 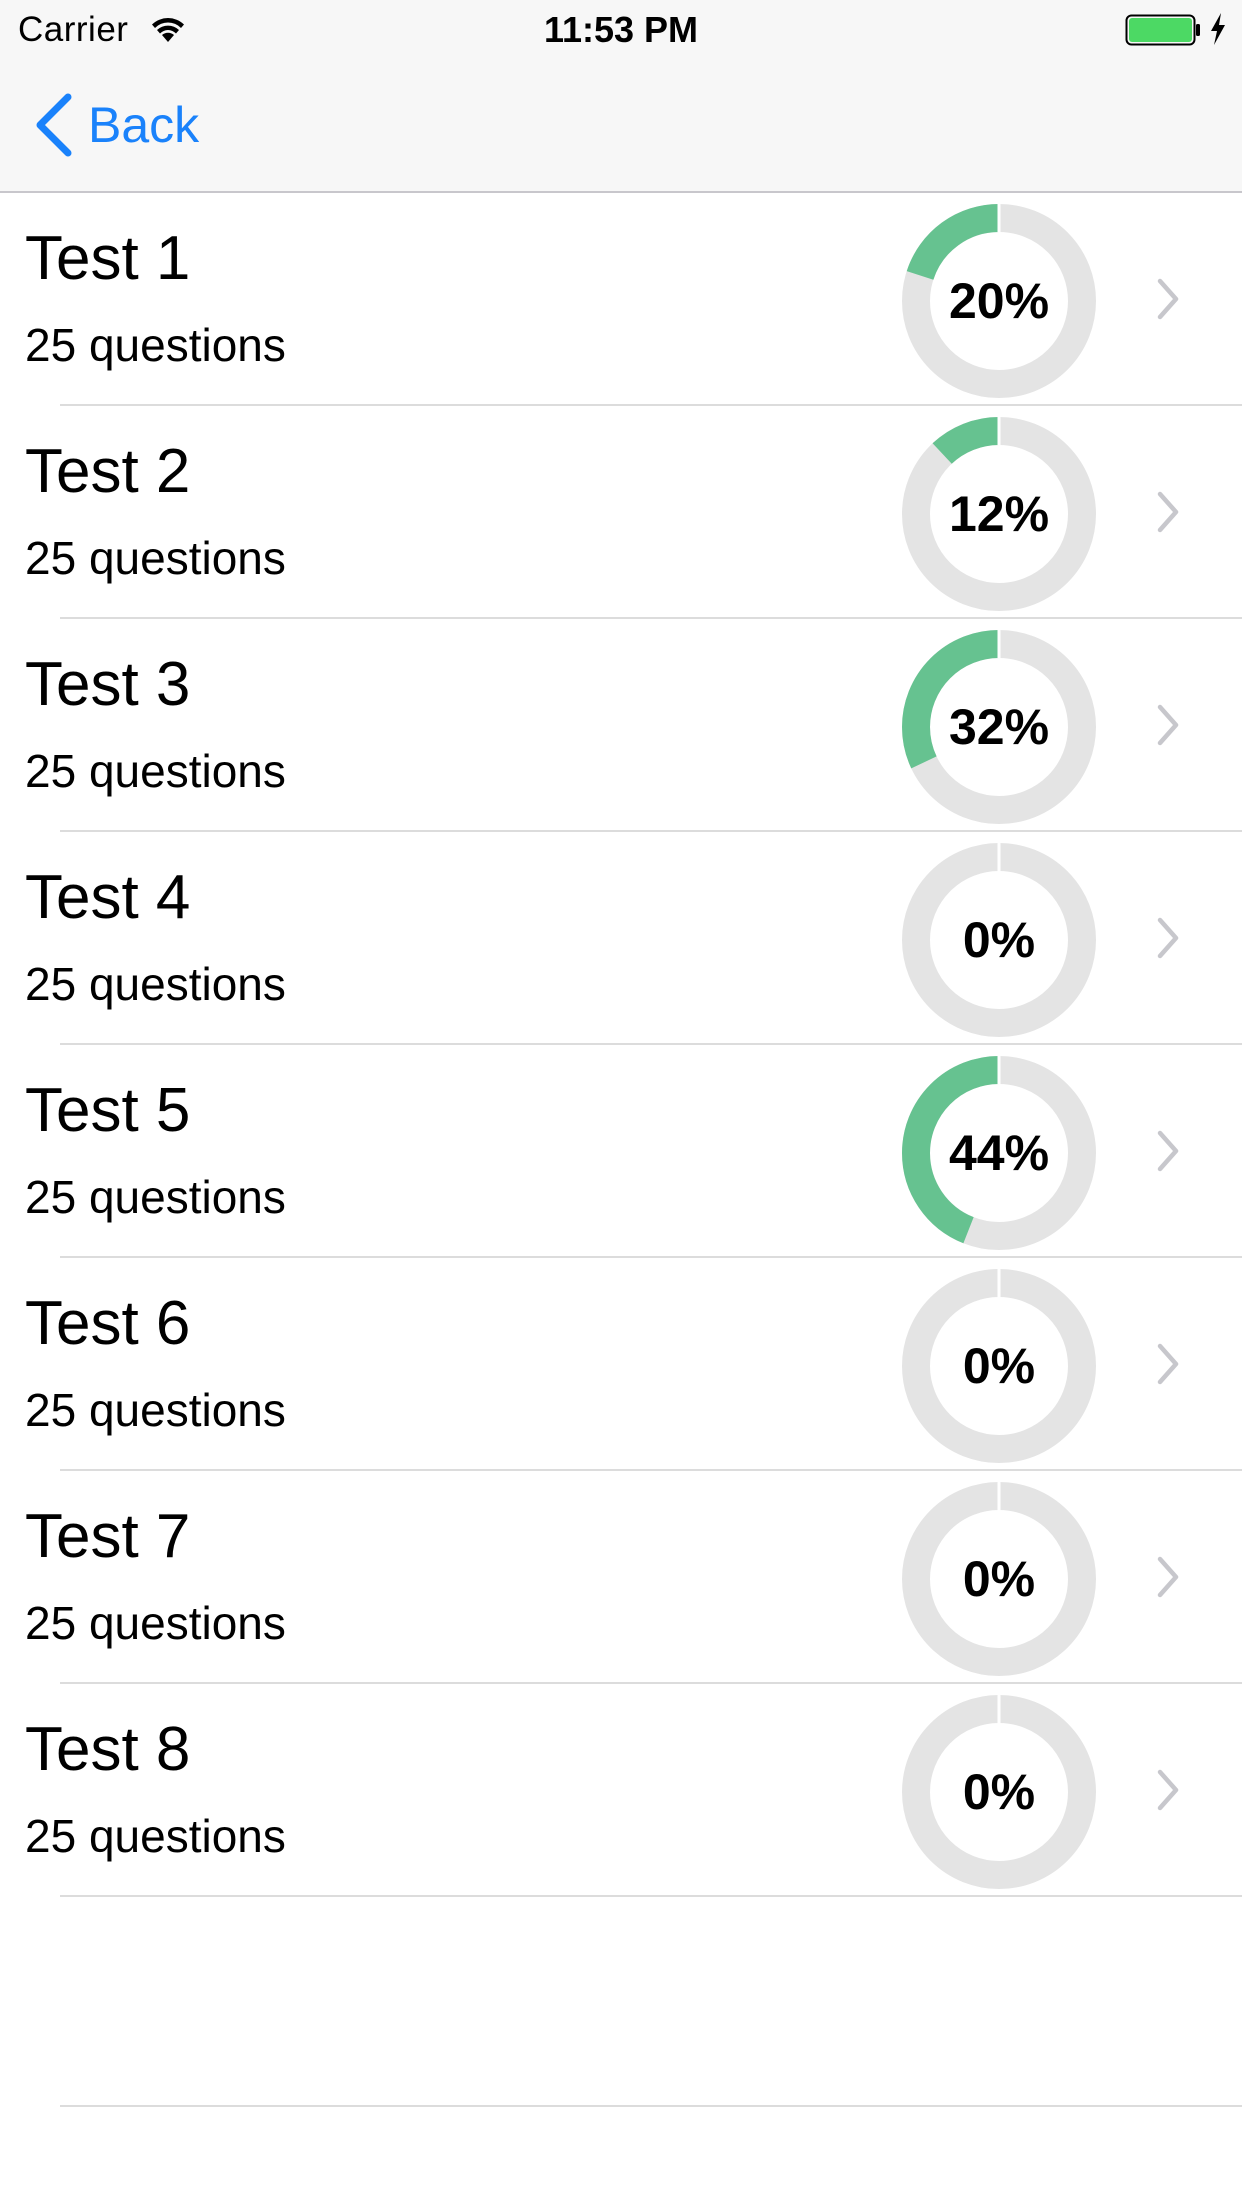 I want to click on top-bar: Carrier 11:53 PM Back, so click(x=621, y=96).